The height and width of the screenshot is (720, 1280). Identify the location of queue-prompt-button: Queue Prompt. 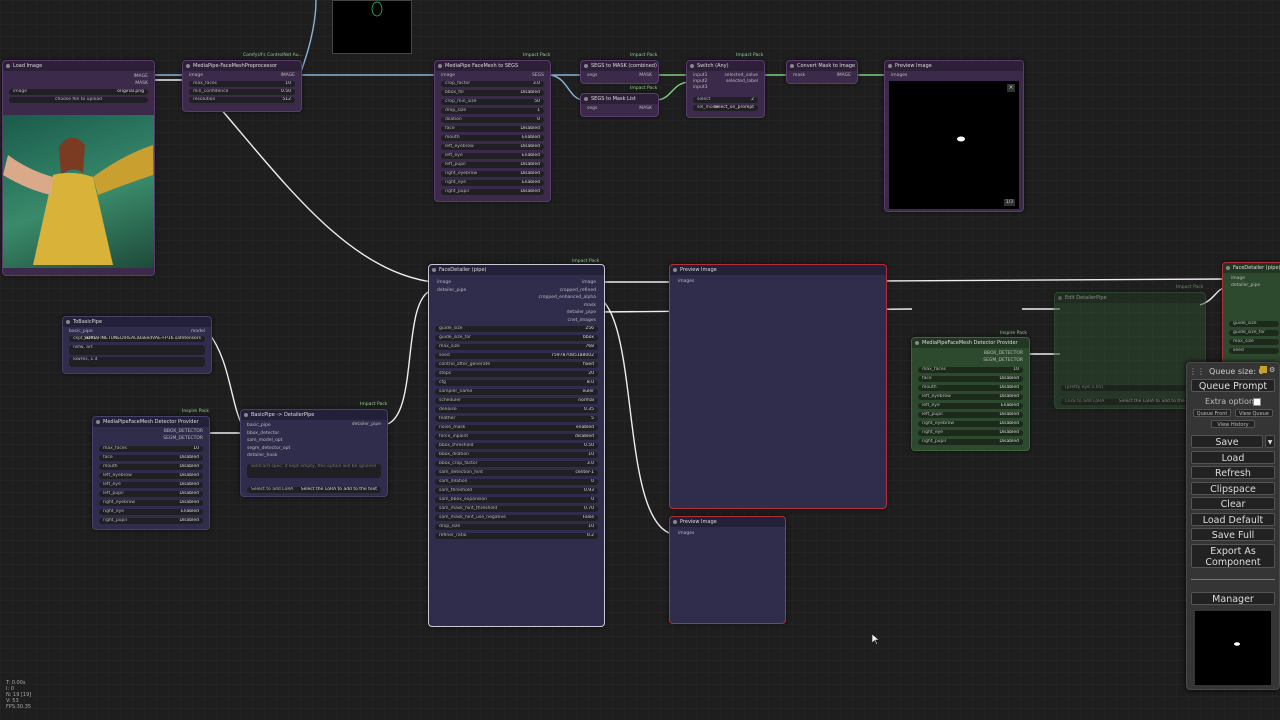
(1233, 385).